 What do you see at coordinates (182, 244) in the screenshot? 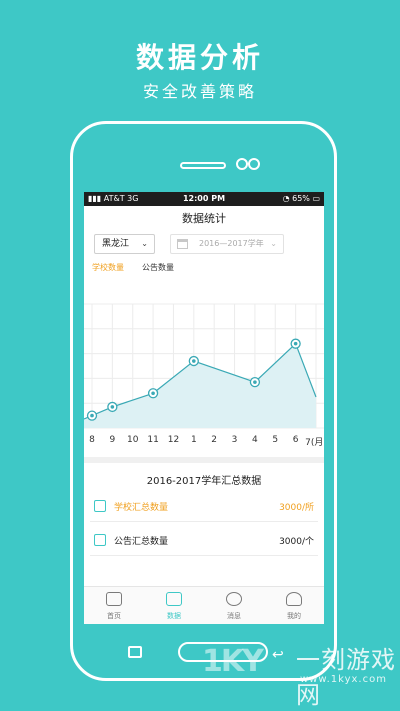
I see `calendar-icon` at bounding box center [182, 244].